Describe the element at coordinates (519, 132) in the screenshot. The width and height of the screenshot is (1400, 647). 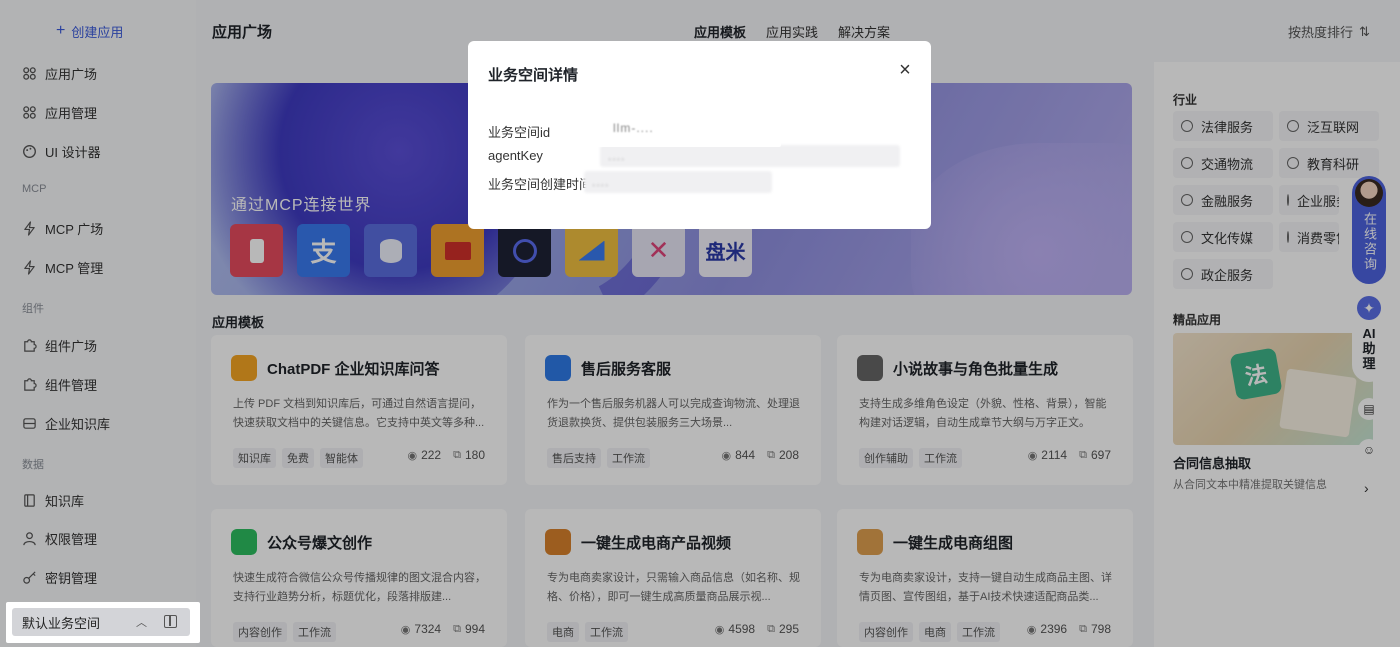
I see `workspace-id-label: 业务空间id` at that location.